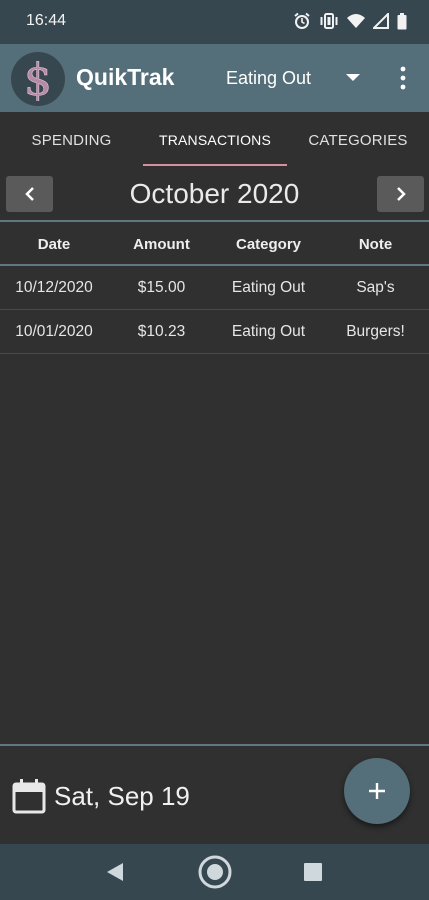  I want to click on status-time: 16:44, so click(46, 20).